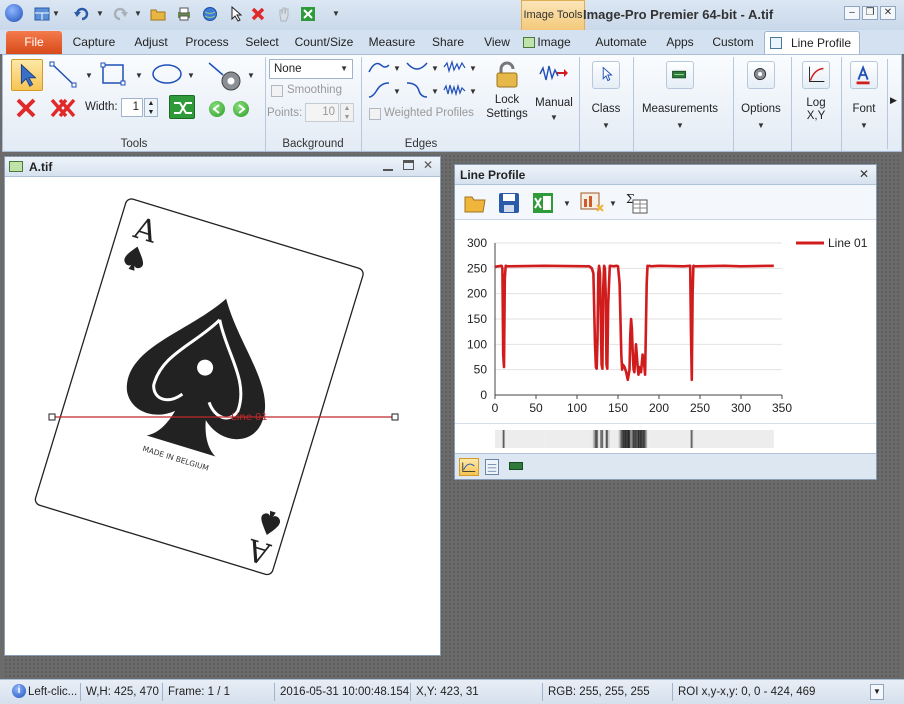 The image size is (904, 704). I want to click on ellipse-tool-dropdown-icon: ▼, so click(191, 75).